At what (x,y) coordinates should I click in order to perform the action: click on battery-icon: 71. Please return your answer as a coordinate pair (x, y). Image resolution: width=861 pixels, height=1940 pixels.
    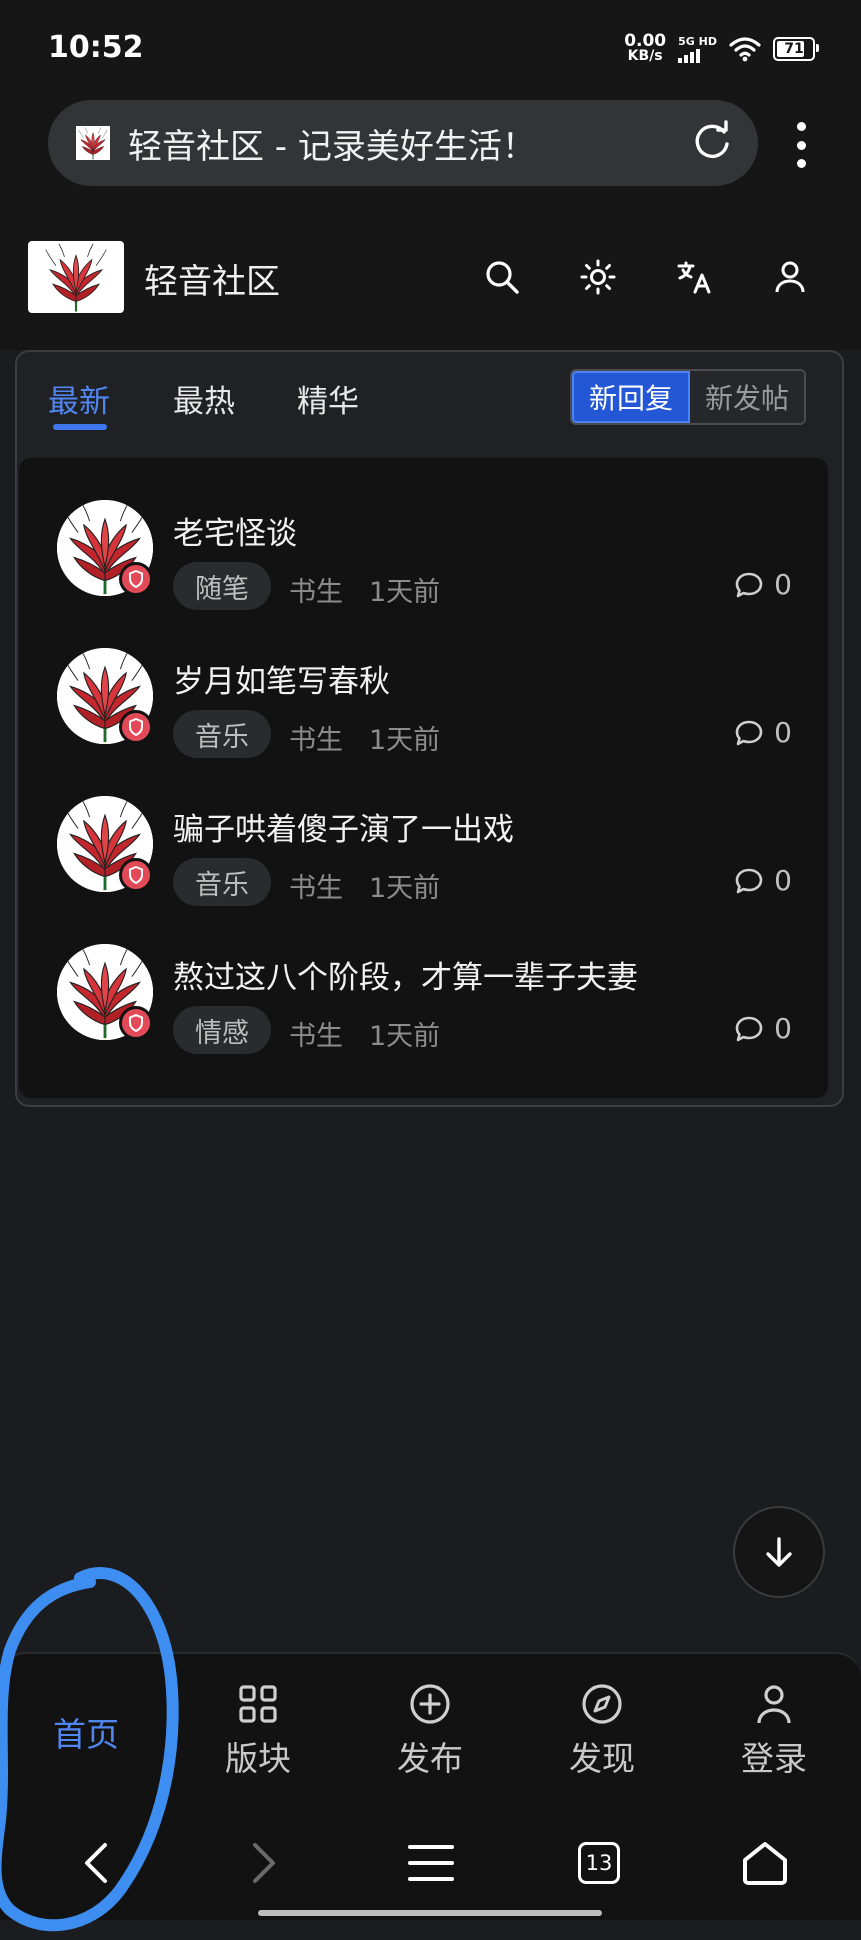
    Looking at the image, I should click on (796, 49).